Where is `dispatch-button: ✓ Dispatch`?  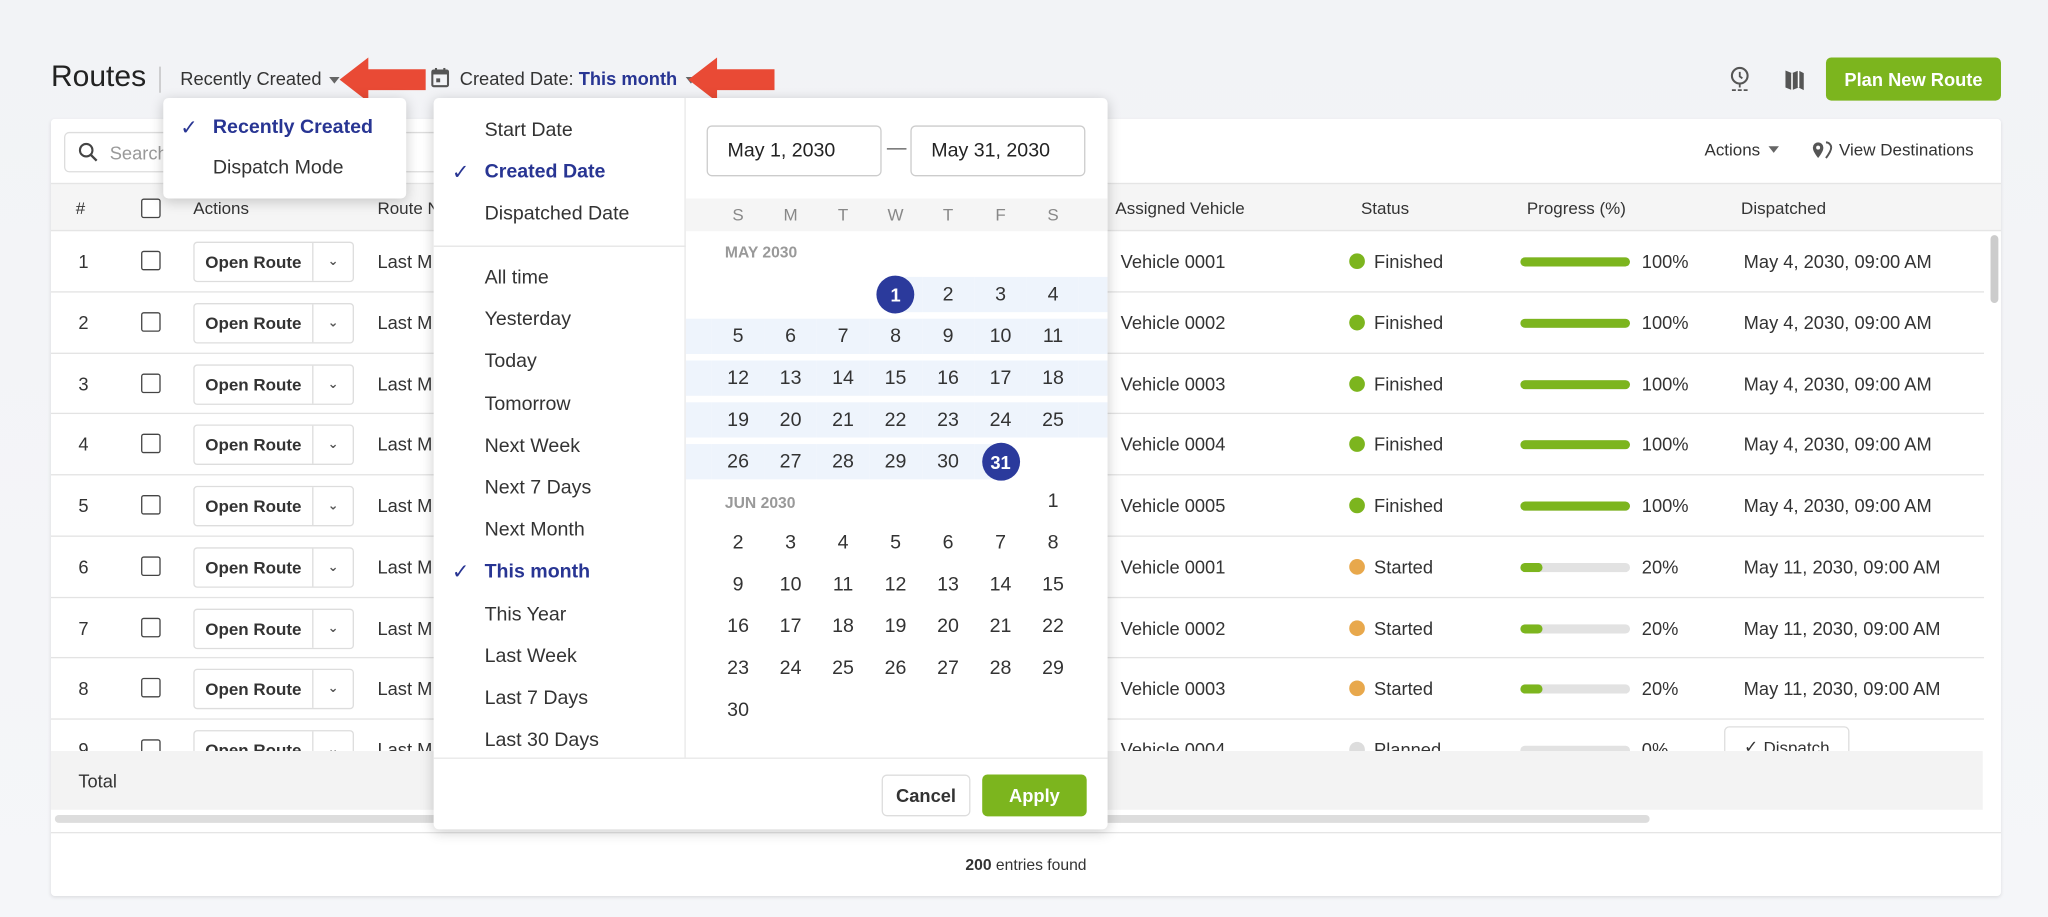 dispatch-button: ✓ Dispatch is located at coordinates (1787, 739).